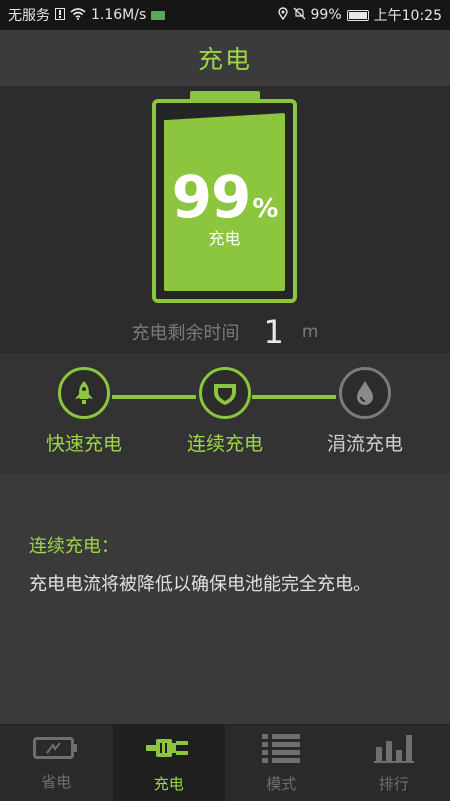 Image resolution: width=450 pixels, height=801 pixels. I want to click on shield-icon, so click(225, 393).